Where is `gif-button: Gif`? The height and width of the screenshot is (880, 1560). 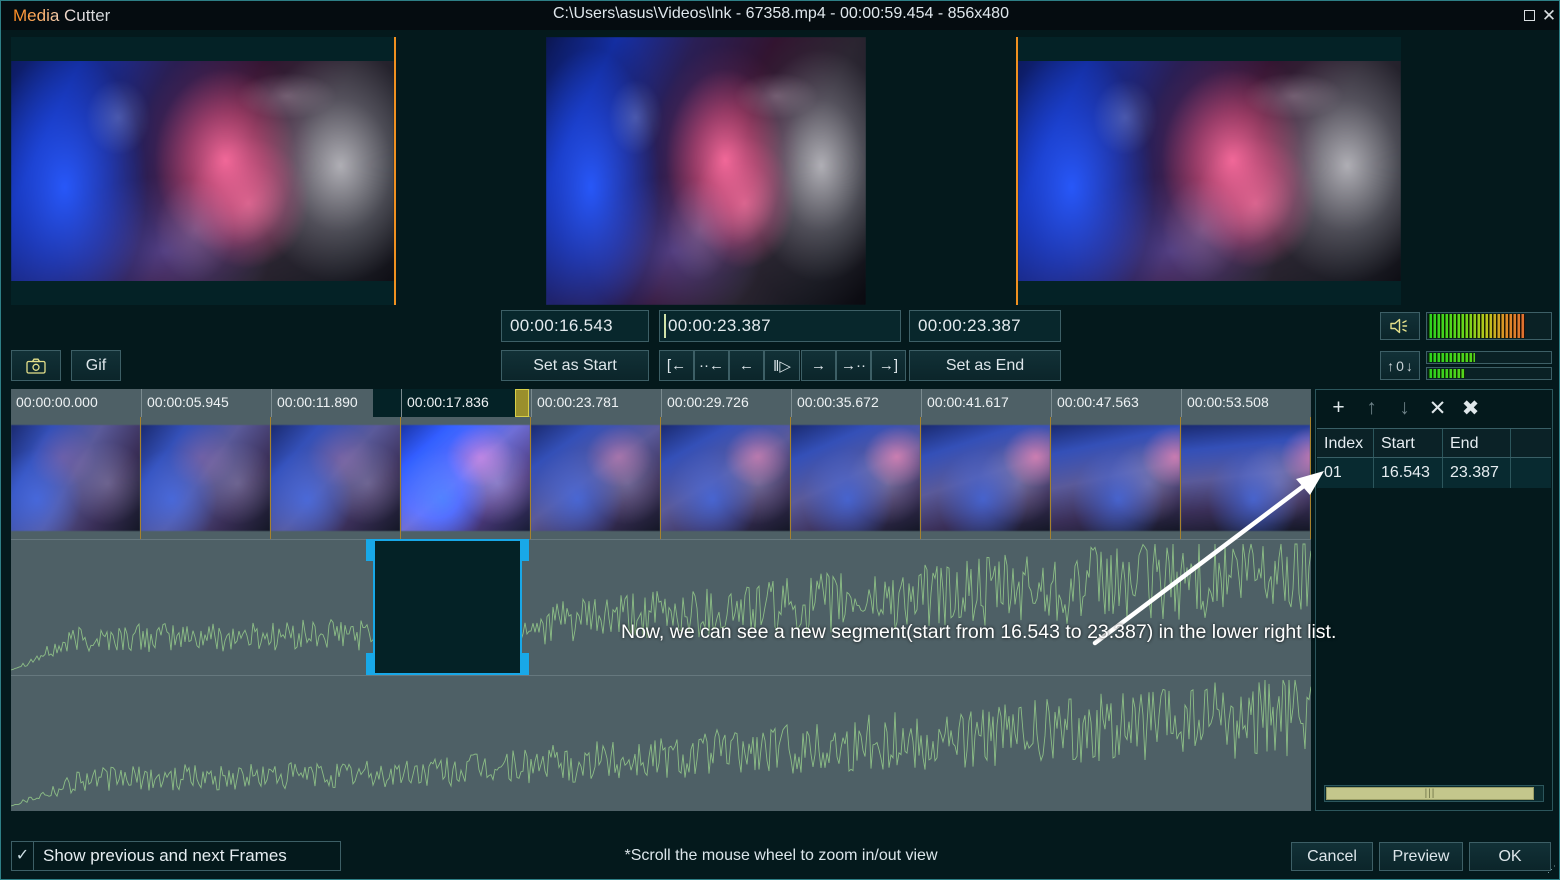
gif-button: Gif is located at coordinates (96, 365).